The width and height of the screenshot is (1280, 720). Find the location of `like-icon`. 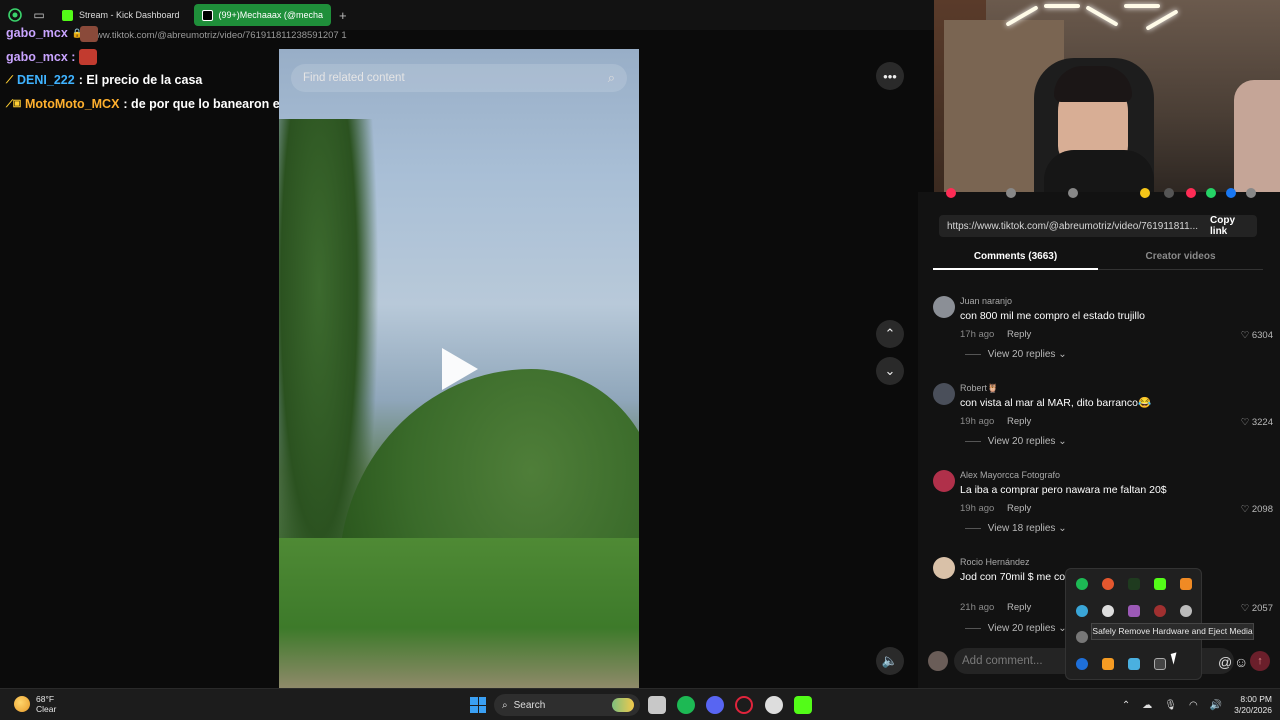

like-icon is located at coordinates (951, 193).